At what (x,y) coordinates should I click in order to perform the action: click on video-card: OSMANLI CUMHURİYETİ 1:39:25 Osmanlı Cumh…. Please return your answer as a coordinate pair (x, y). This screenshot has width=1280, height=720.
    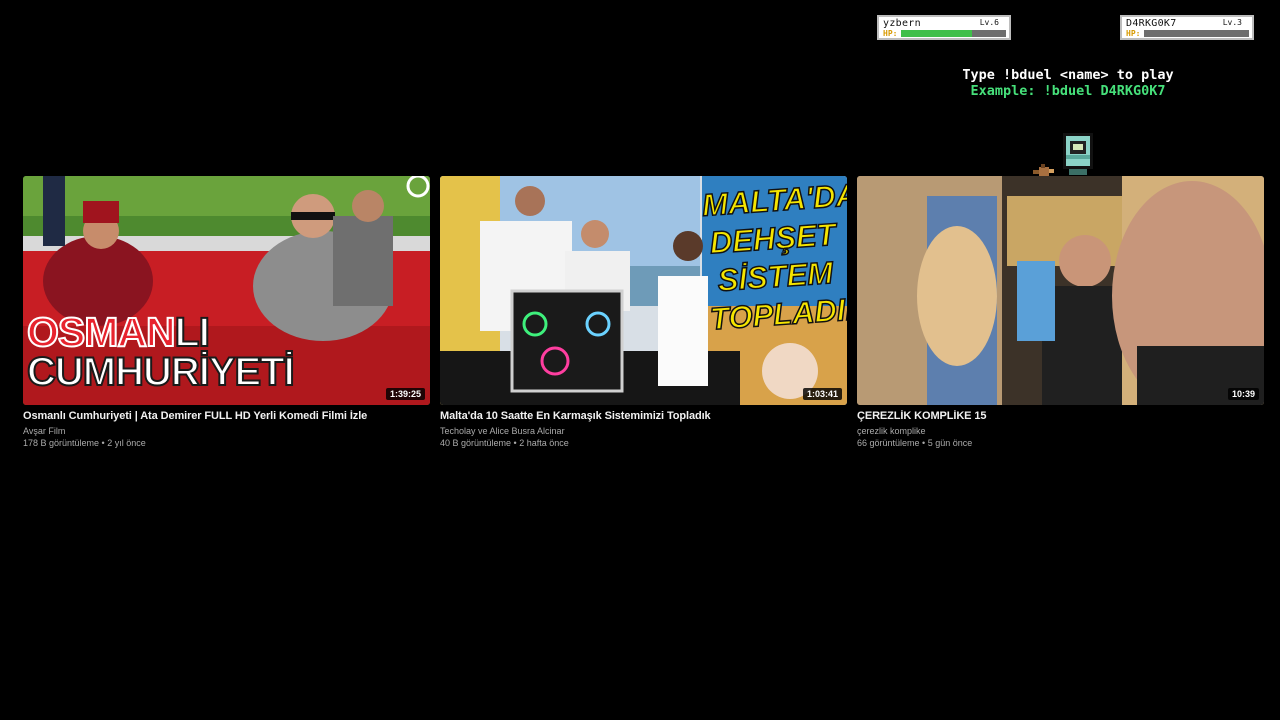
    Looking at the image, I should click on (226, 312).